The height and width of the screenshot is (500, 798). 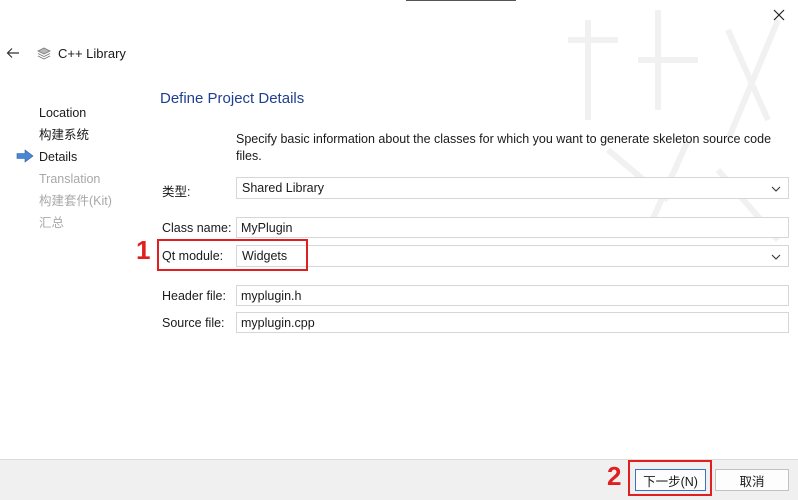 I want to click on close-icon, so click(x=779, y=15).